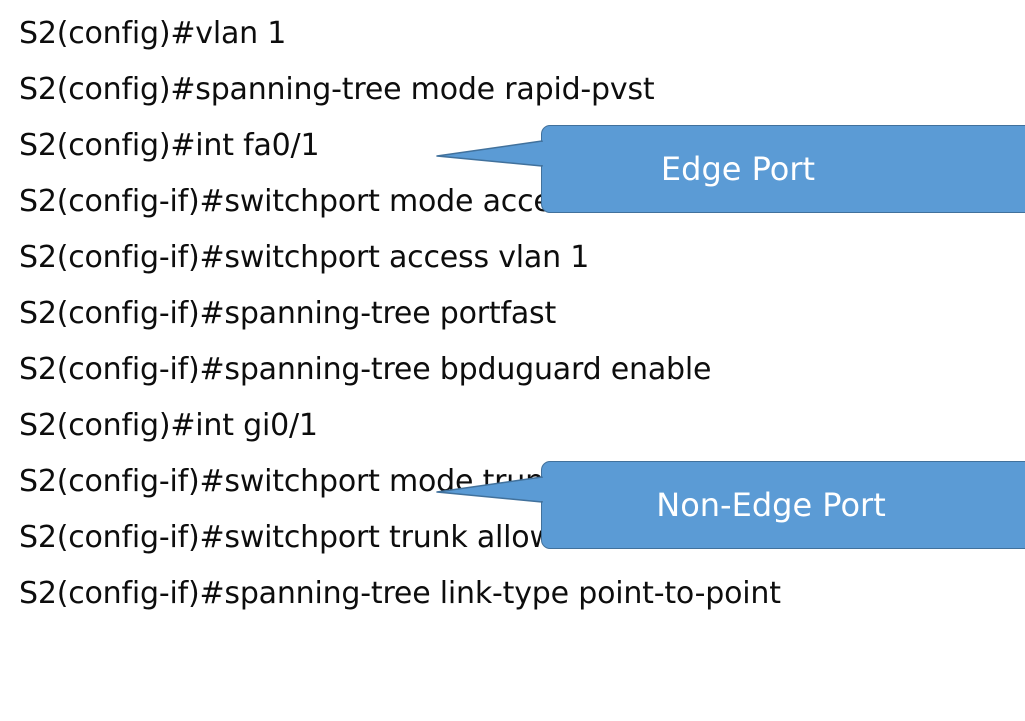 The image size is (1025, 721). Describe the element at coordinates (771, 505) in the screenshot. I see `non-edge-port-label: Non-Edge Port` at that location.